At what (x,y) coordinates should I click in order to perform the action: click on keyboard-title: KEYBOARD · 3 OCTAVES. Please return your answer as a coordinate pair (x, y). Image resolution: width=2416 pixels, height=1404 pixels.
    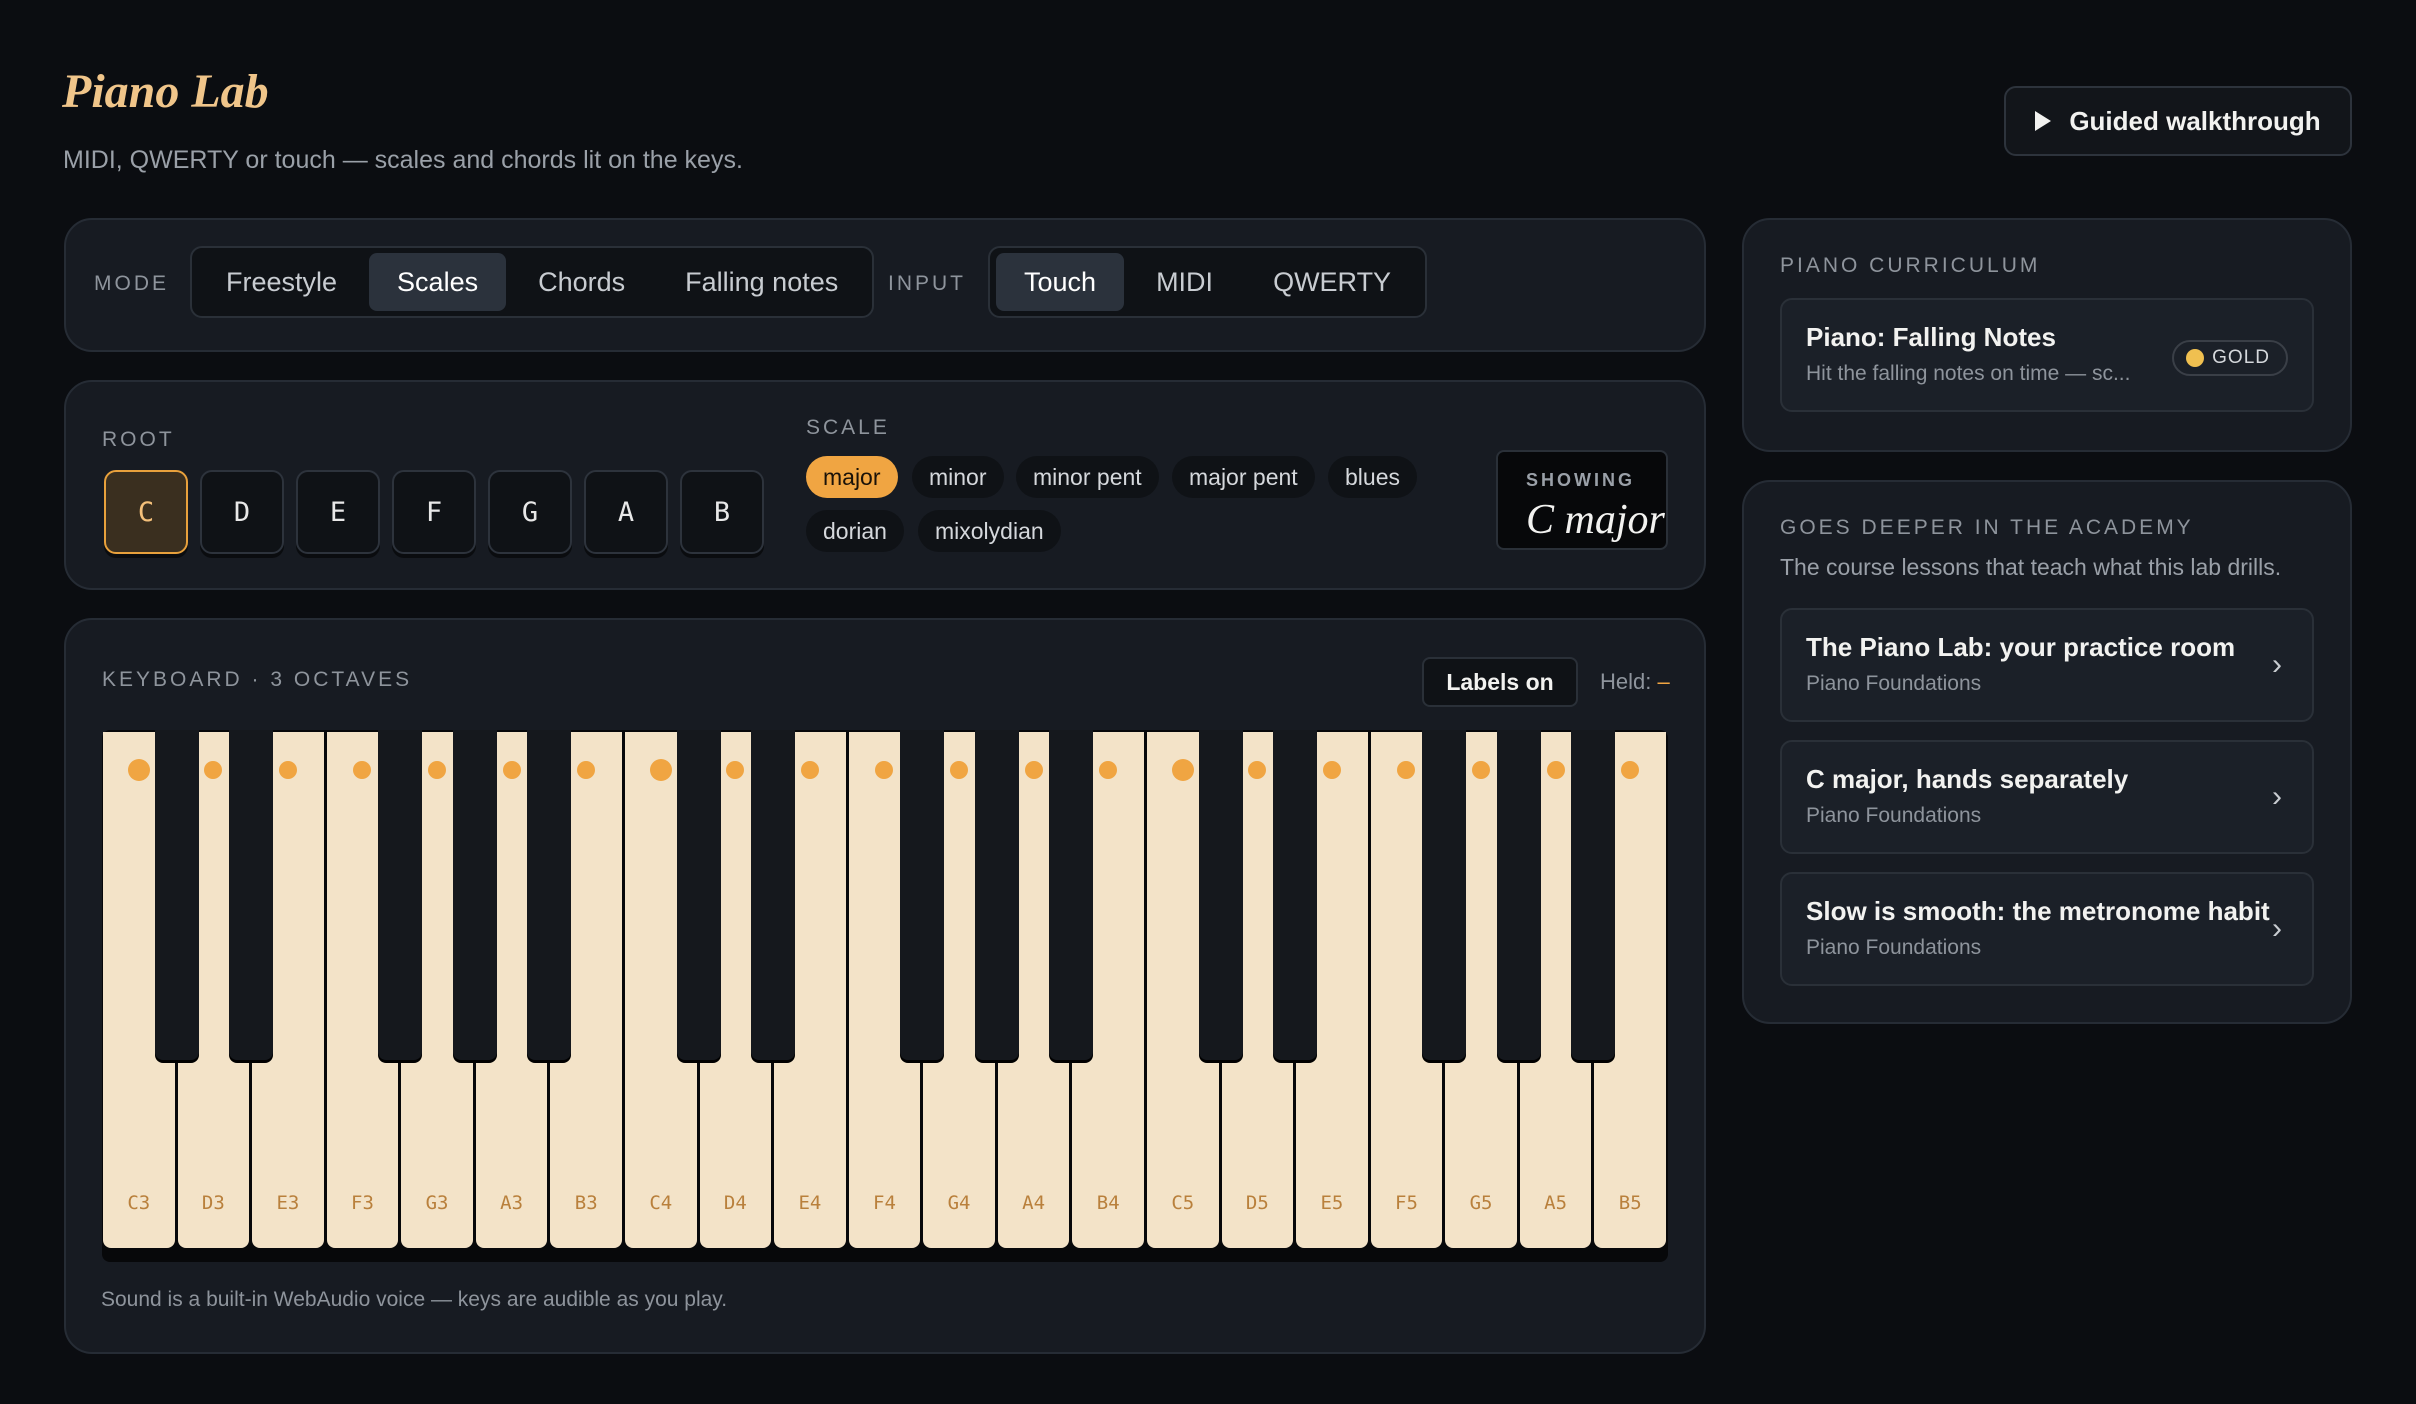
    Looking at the image, I should click on (257, 679).